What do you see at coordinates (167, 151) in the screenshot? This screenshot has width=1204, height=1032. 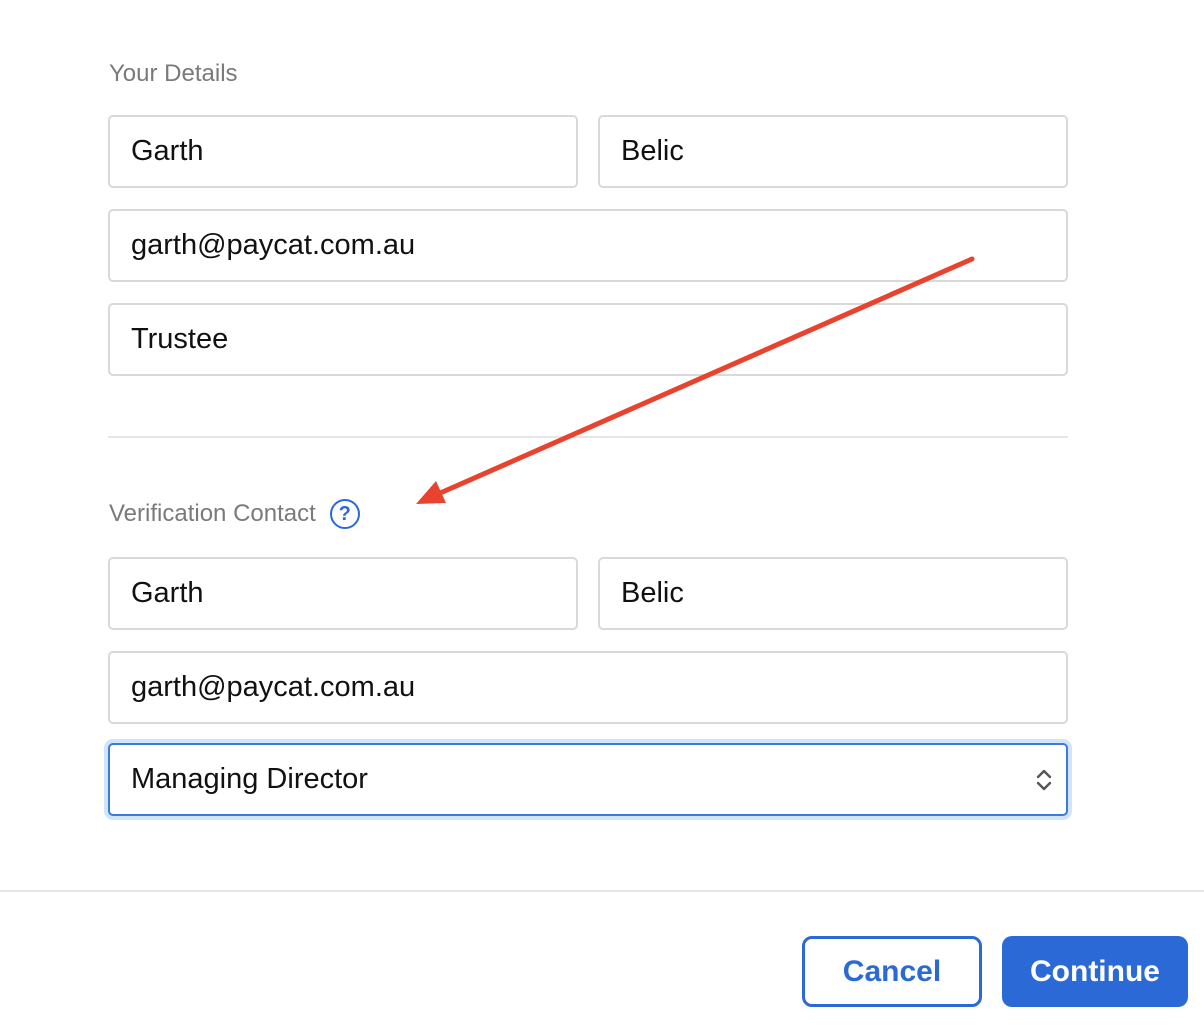 I see `your-first-name-value: Garth` at bounding box center [167, 151].